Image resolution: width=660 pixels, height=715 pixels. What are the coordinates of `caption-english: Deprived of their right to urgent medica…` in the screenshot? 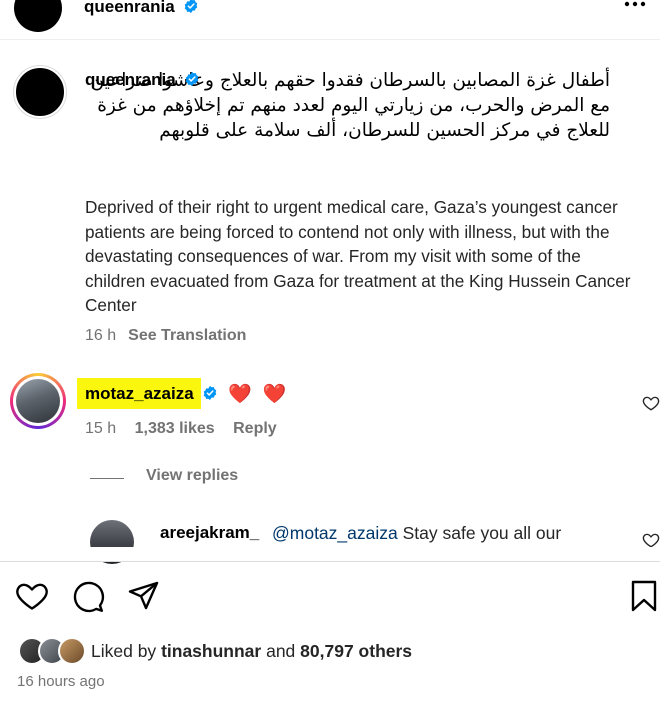 It's located at (358, 256).